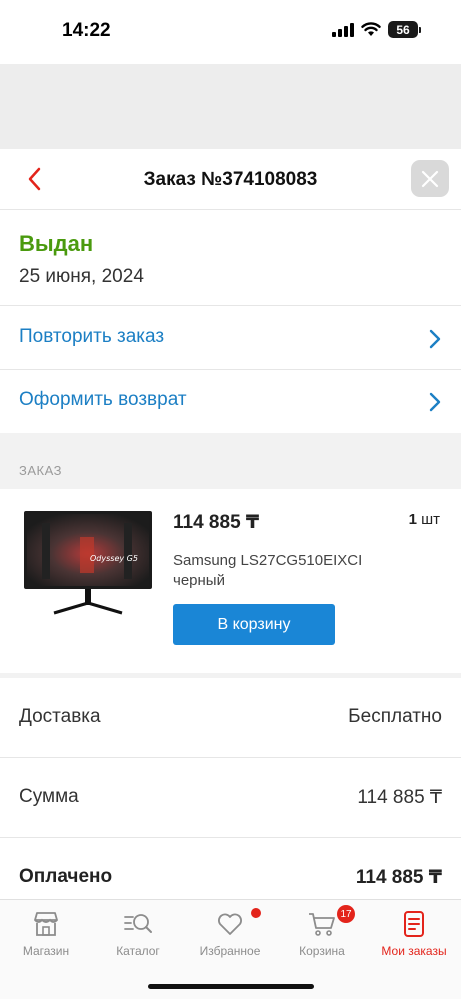 This screenshot has height=999, width=461. Describe the element at coordinates (322, 951) in the screenshot. I see `tab-label: Корзина` at that location.